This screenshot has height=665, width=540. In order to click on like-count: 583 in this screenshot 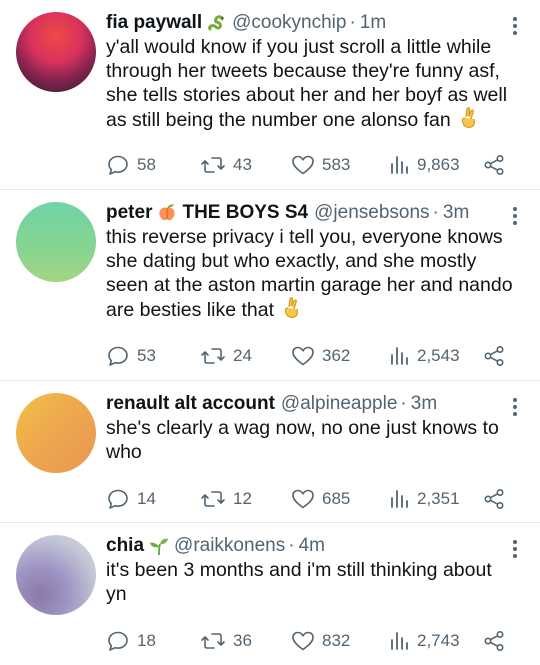, I will do `click(336, 164)`.